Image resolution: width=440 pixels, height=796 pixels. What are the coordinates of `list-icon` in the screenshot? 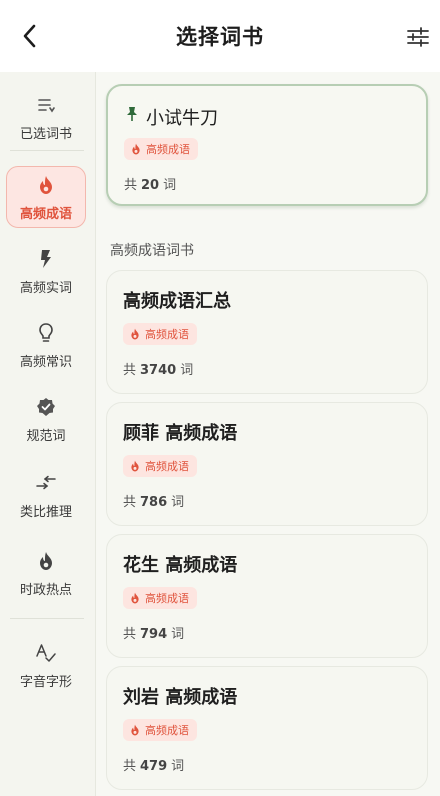 It's located at (46, 105).